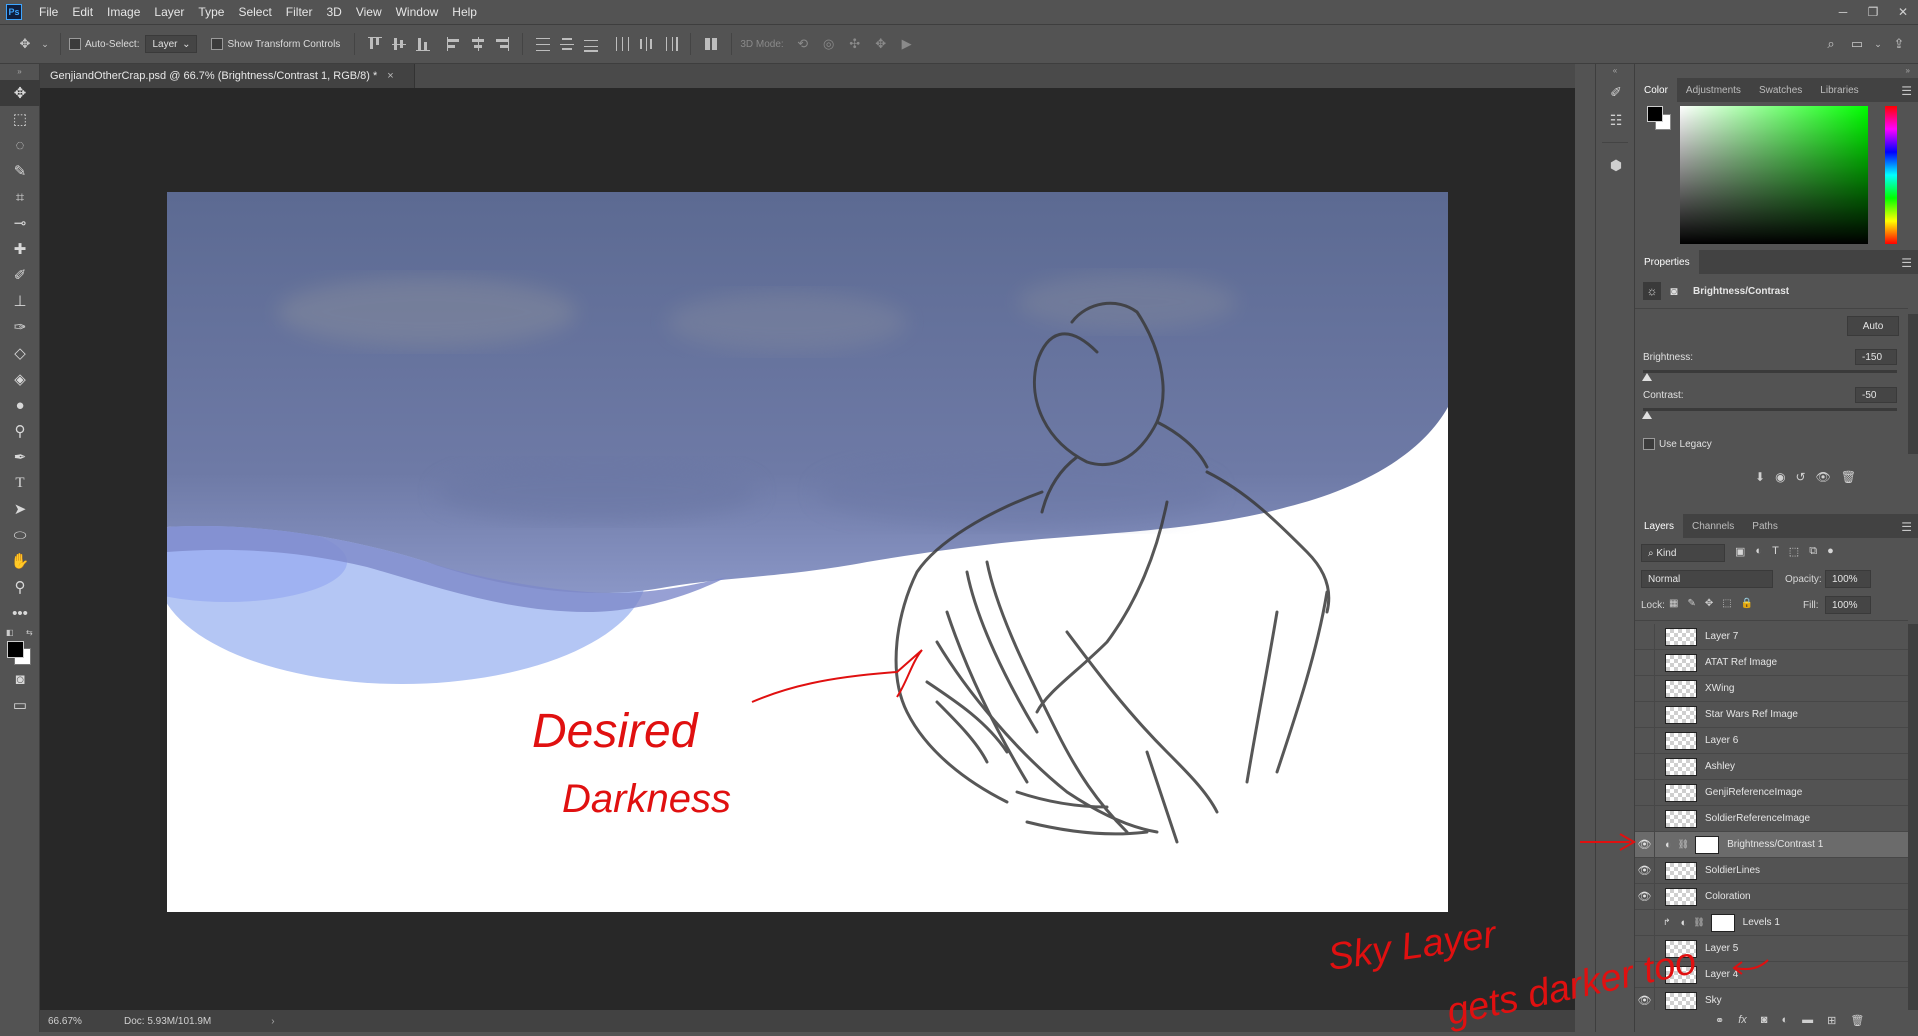 Image resolution: width=1918 pixels, height=1036 pixels. I want to click on mask-icon: ◙, so click(1674, 291).